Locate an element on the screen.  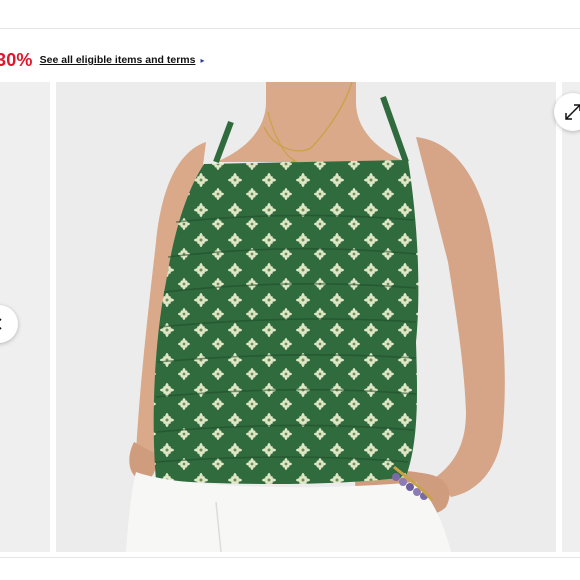
chevron-left-icon is located at coordinates (1, 324).